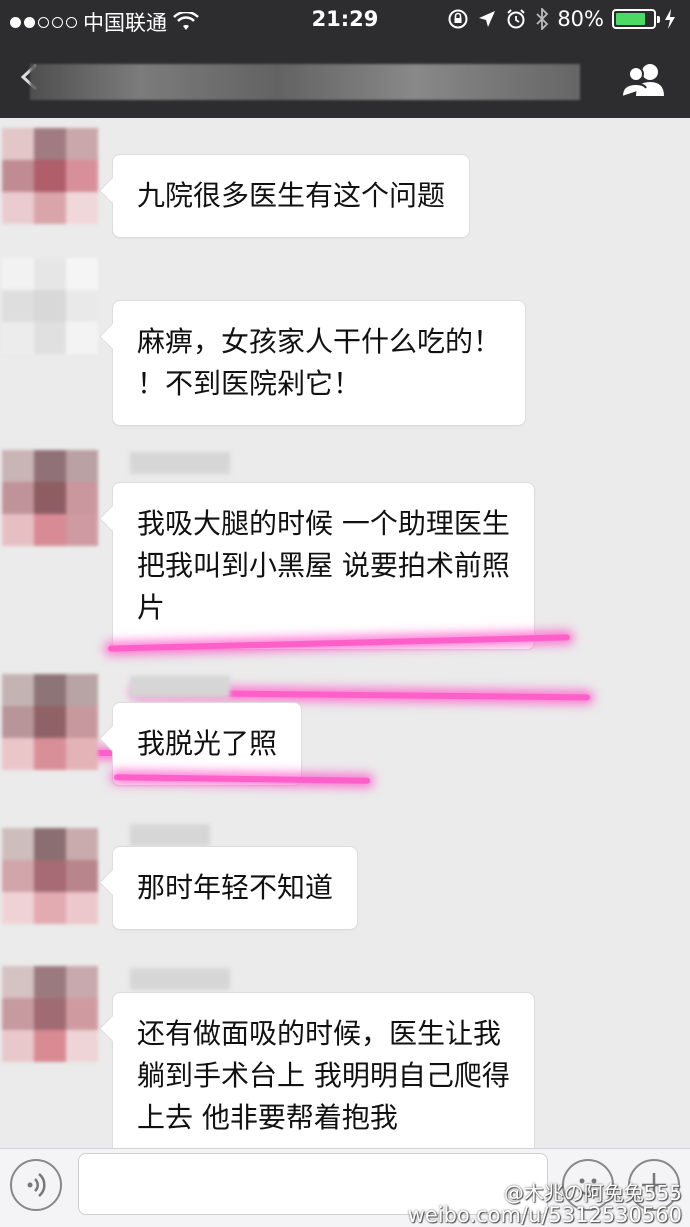  Describe the element at coordinates (207, 744) in the screenshot. I see `message-bubble: 我脱光了照` at that location.